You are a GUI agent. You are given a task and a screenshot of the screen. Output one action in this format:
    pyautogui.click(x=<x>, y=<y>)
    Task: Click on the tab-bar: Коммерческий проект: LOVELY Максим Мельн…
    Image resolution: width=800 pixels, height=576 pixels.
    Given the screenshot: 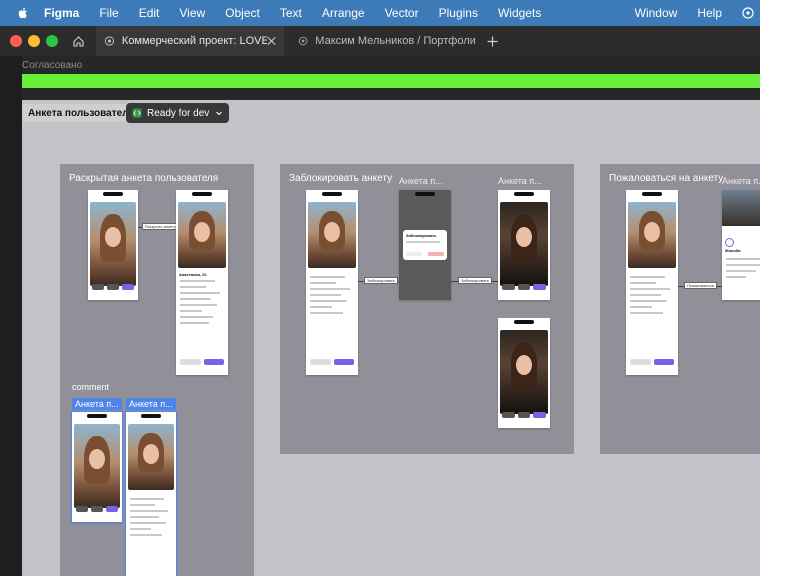 What is the action you would take?
    pyautogui.click(x=380, y=41)
    